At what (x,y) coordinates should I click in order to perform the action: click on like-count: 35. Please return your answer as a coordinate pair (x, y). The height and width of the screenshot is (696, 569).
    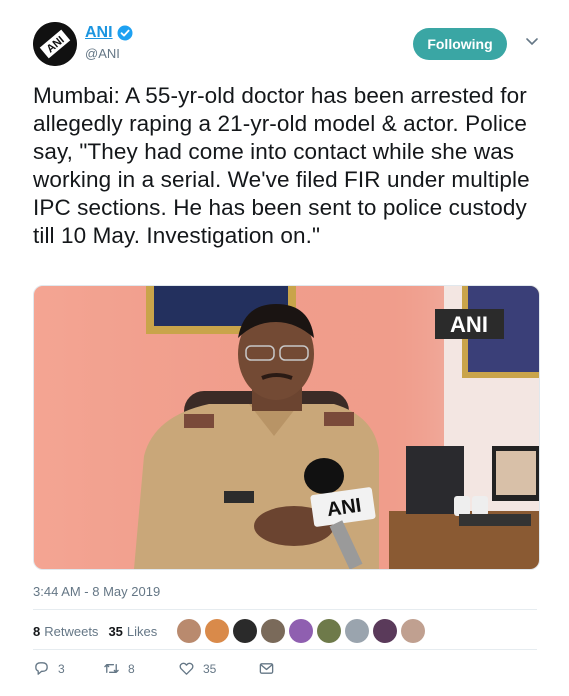
    Looking at the image, I should click on (210, 668).